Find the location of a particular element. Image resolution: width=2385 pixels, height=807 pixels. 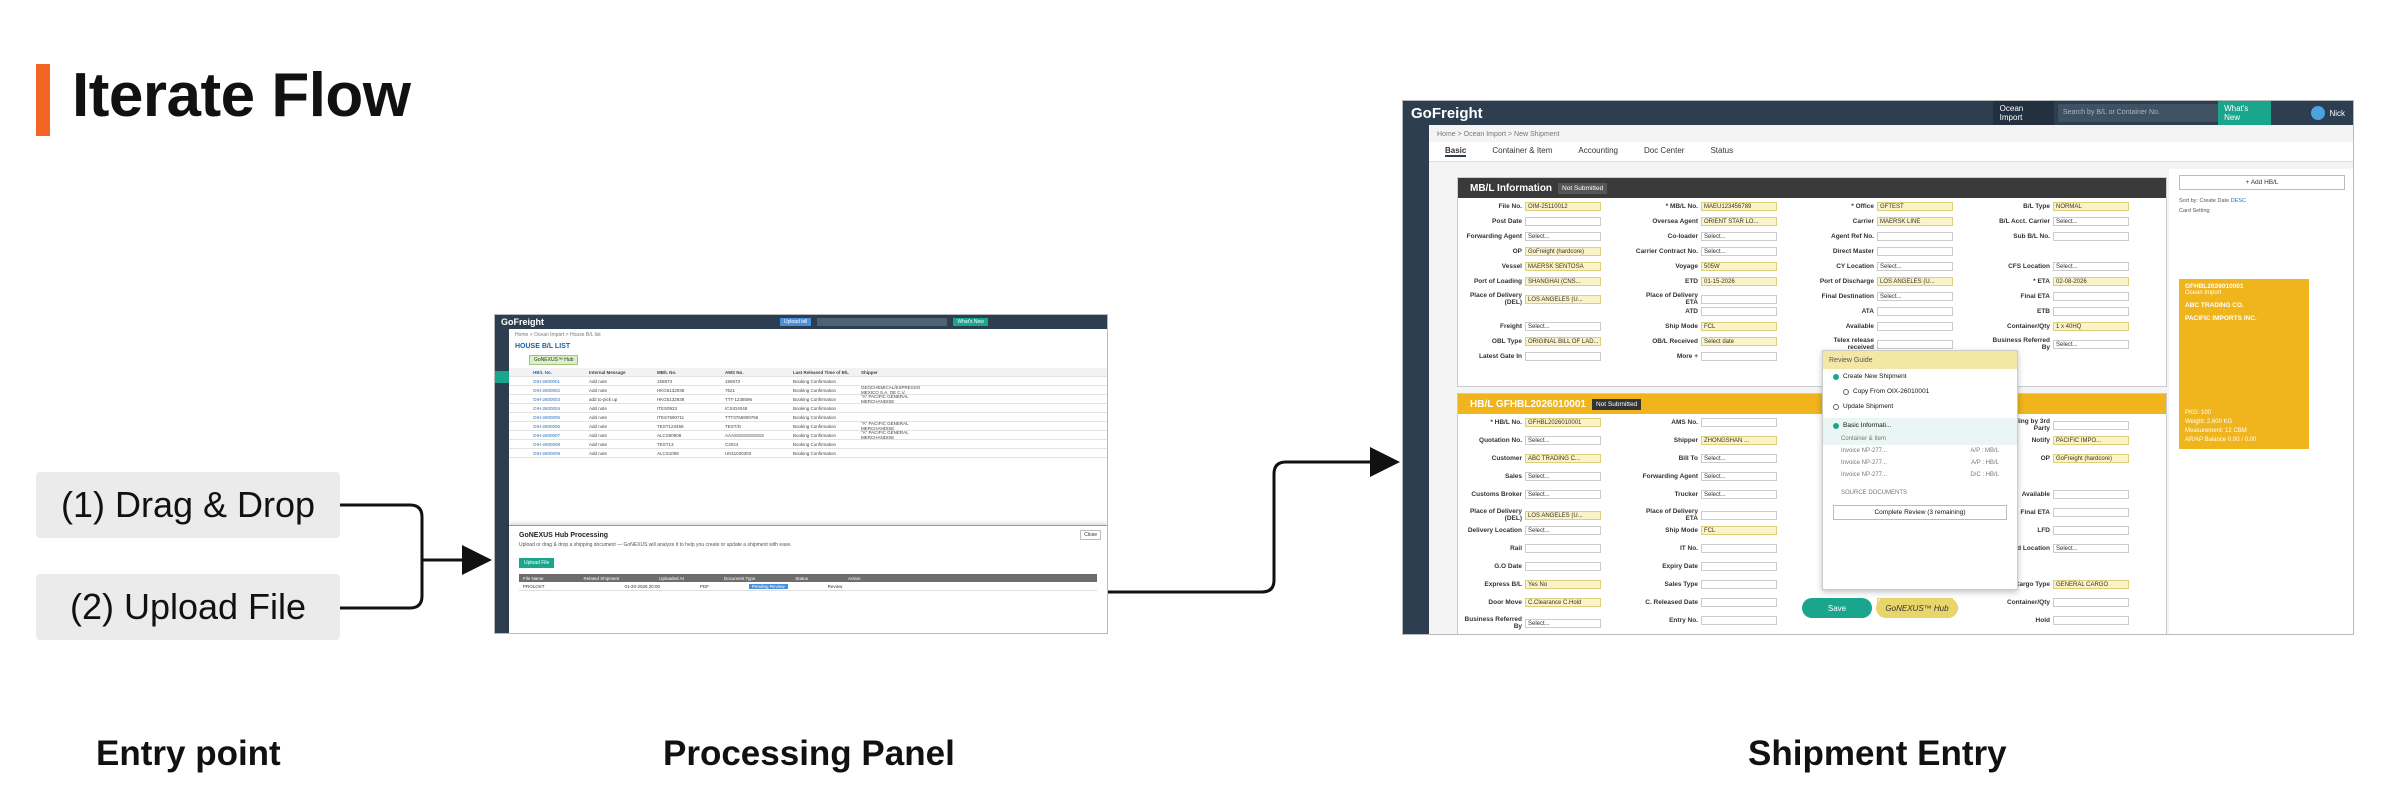

search-input: Search by B/L or Container No. is located at coordinates (2138, 113).